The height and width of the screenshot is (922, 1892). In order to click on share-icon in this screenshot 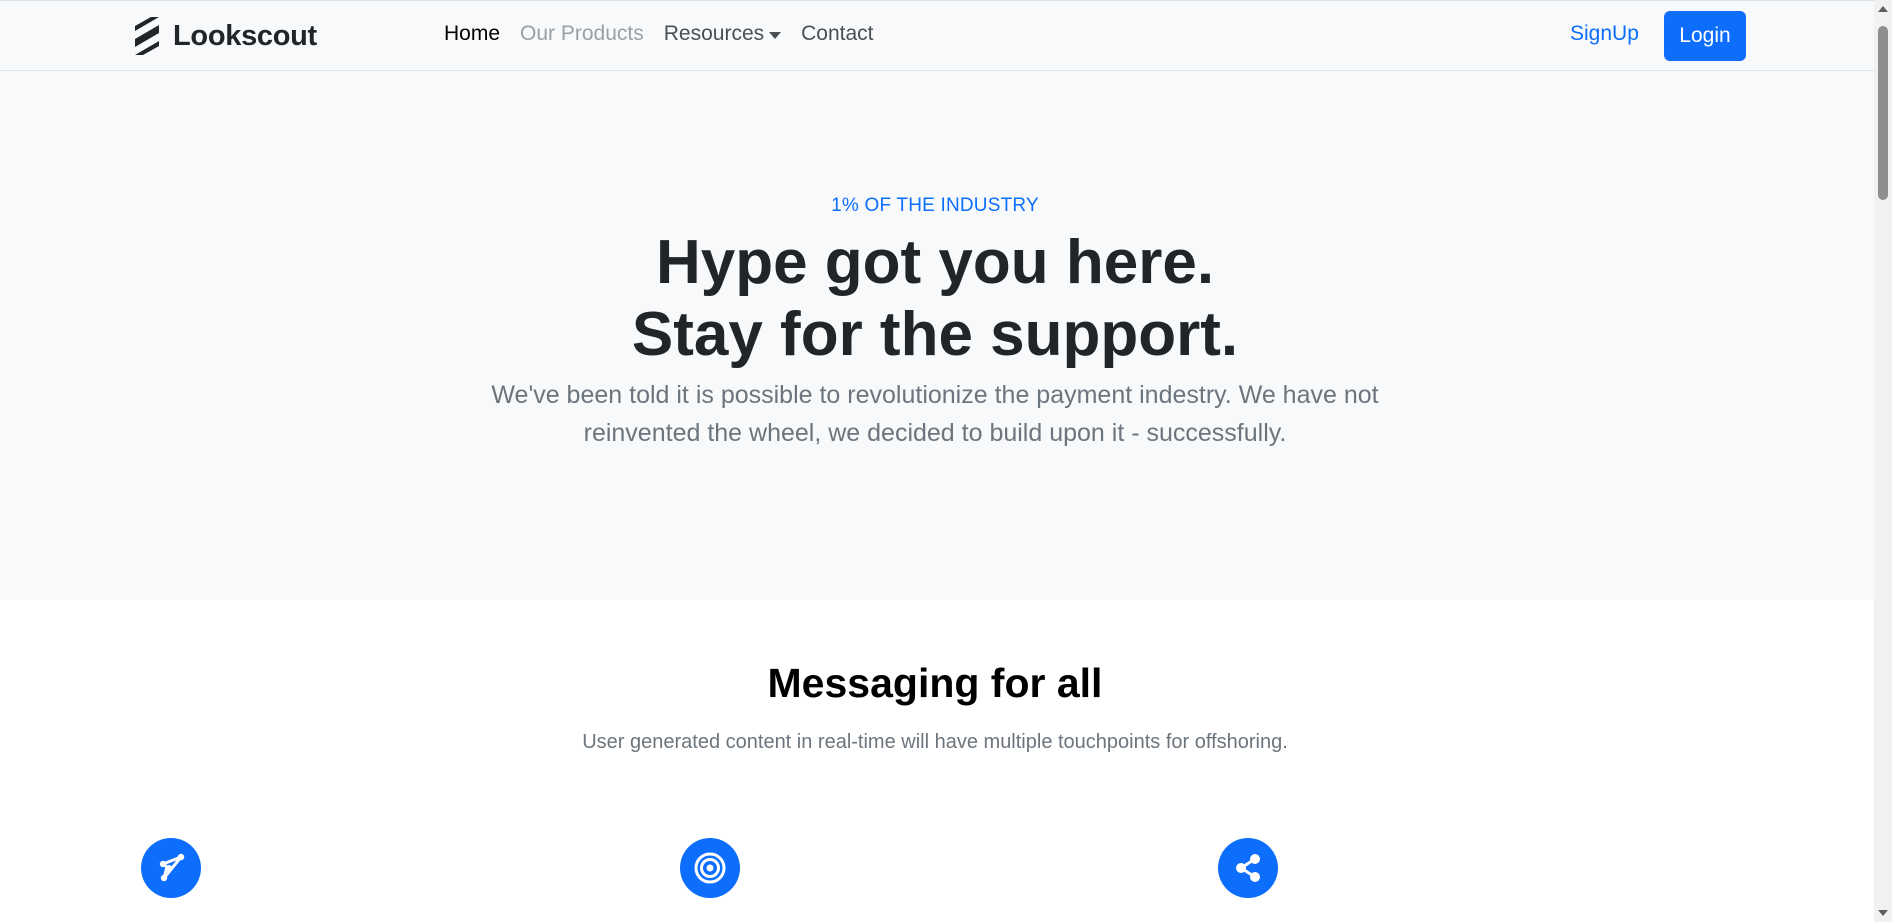, I will do `click(1248, 868)`.